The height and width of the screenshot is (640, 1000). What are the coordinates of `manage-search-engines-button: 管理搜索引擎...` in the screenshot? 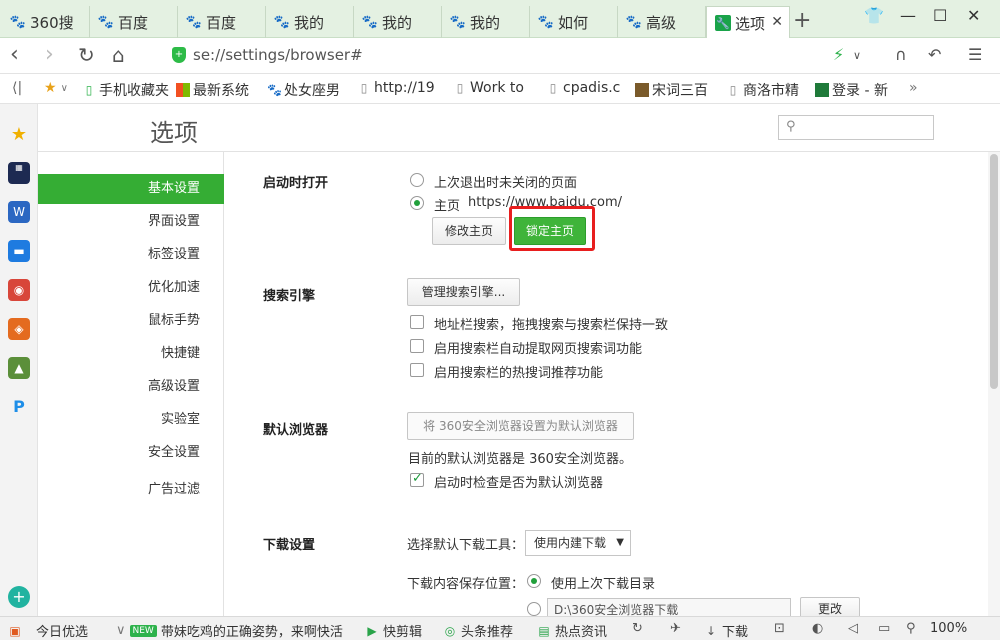 It's located at (463, 292).